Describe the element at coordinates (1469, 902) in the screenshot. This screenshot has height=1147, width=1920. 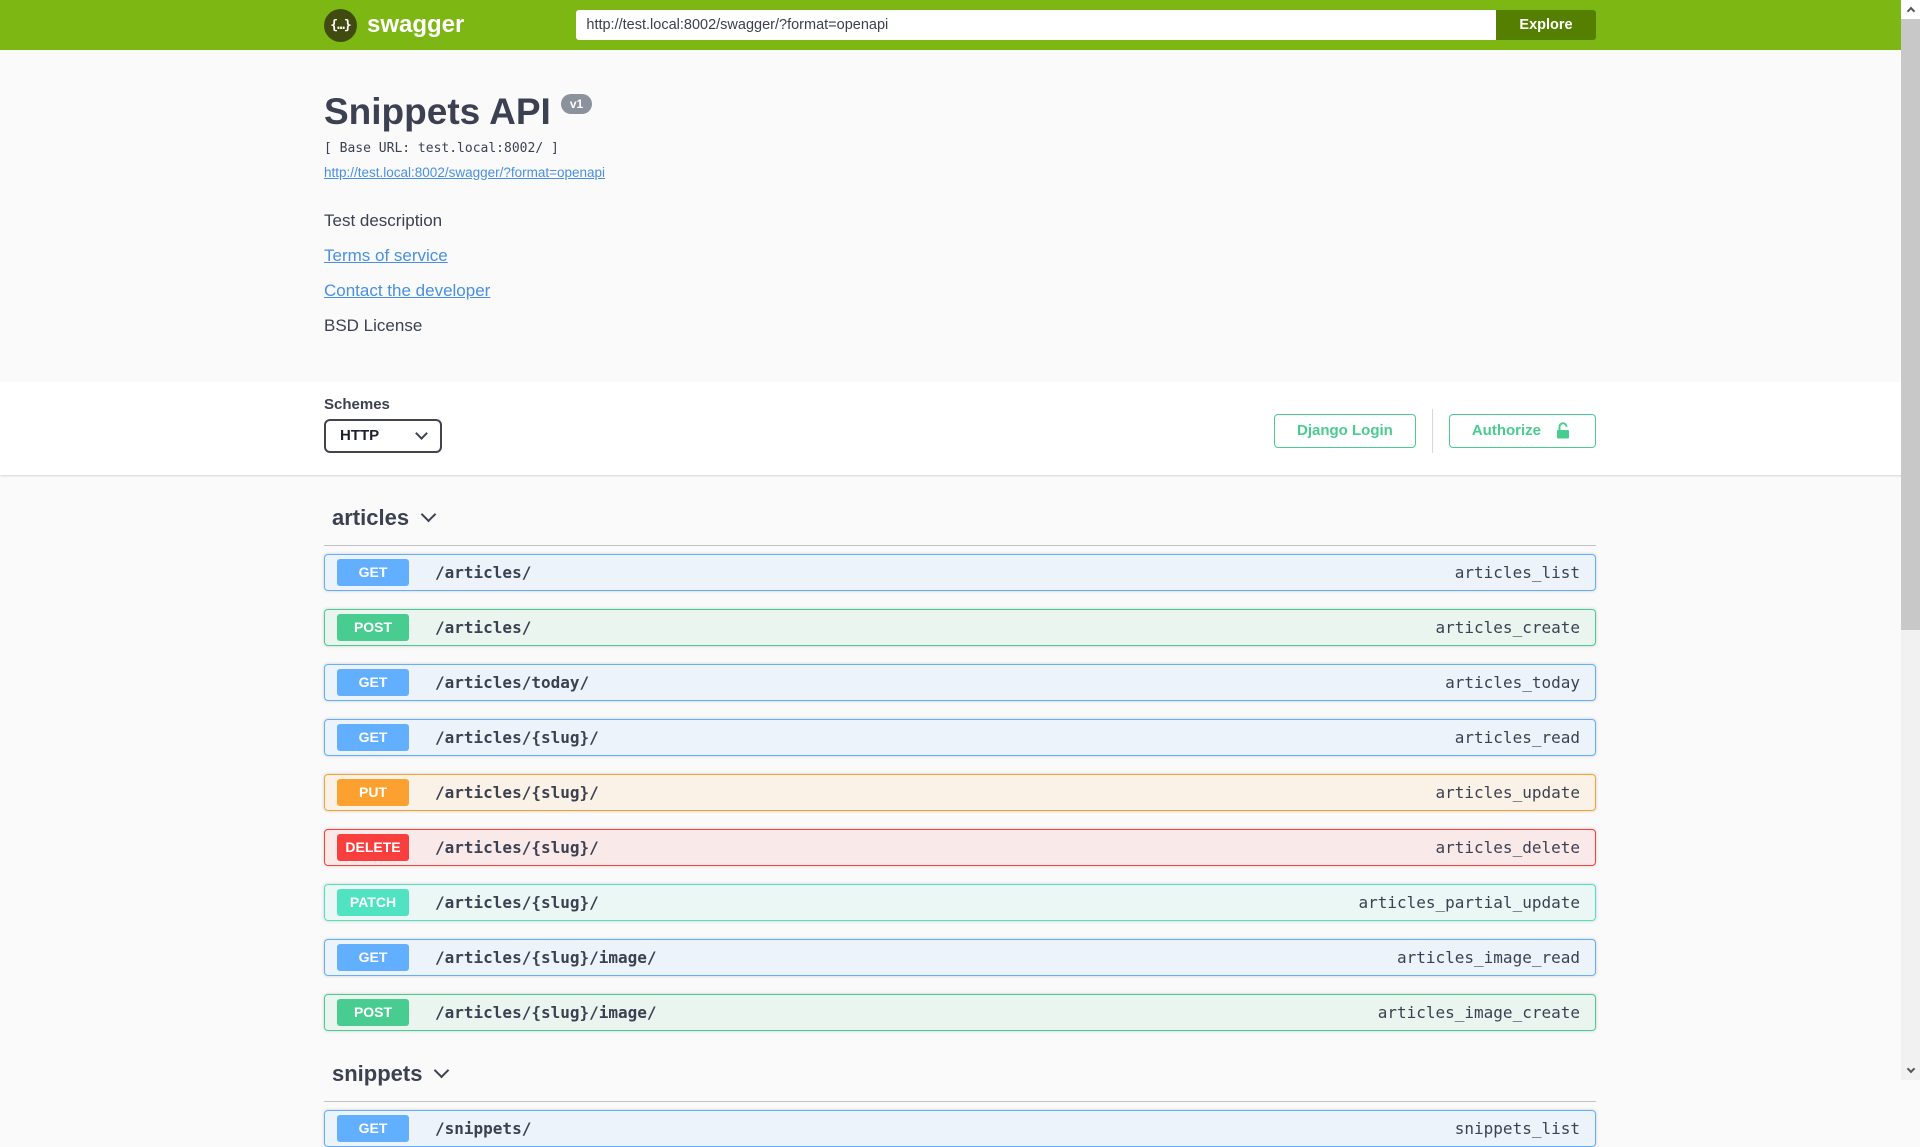
I see `operation-id: articles_partial_update` at that location.